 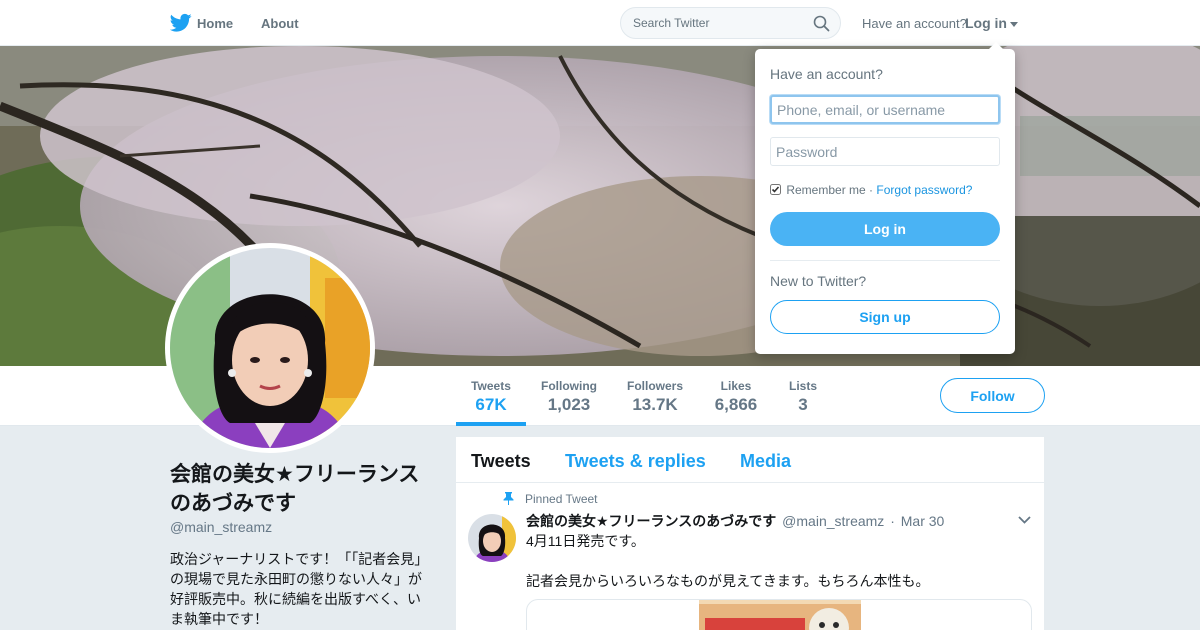 I want to click on tweet-avatar, so click(x=492, y=538).